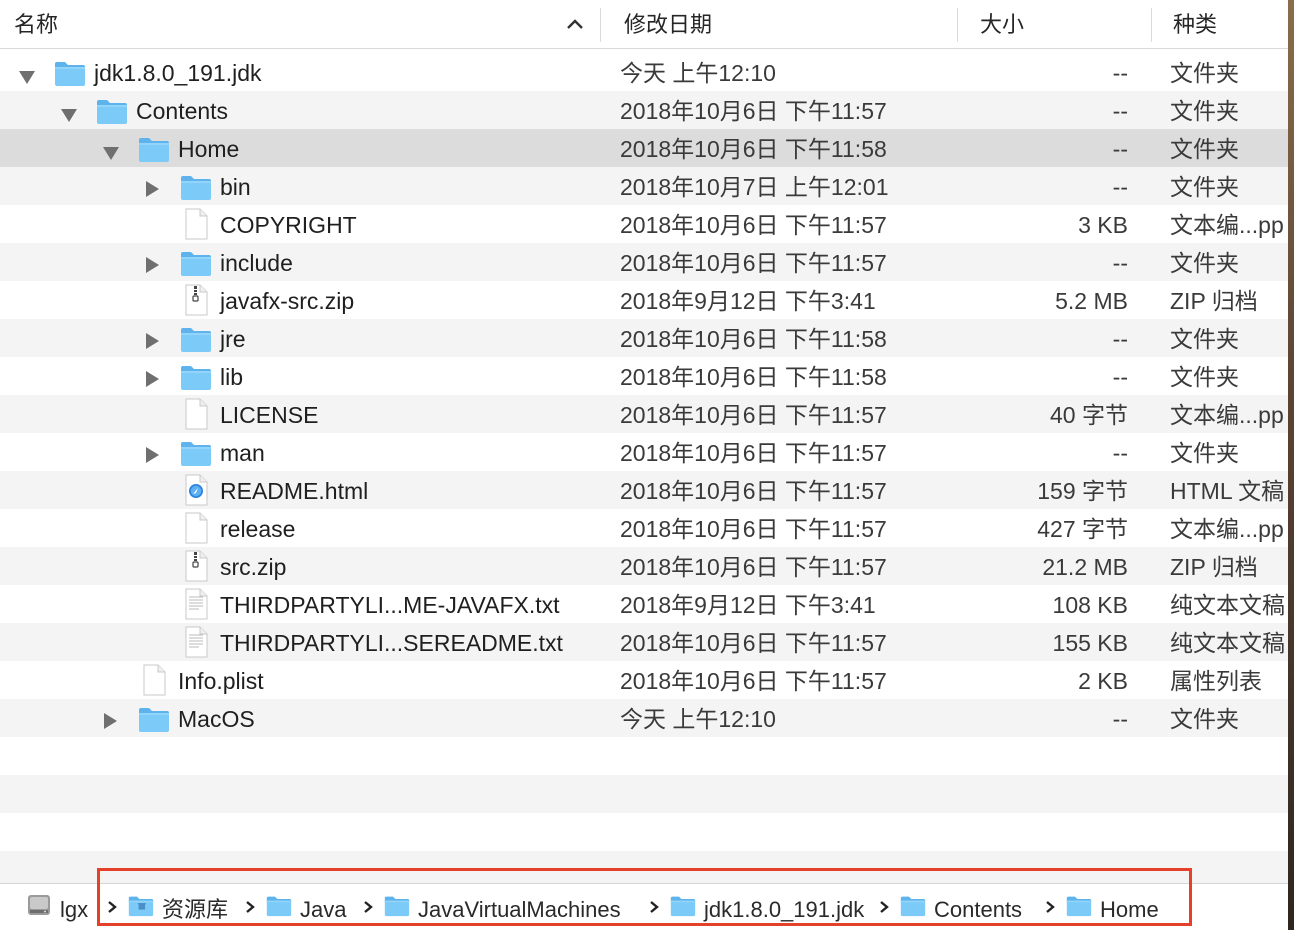 The image size is (1294, 930). What do you see at coordinates (235, 187) in the screenshot?
I see `file-name: bin` at bounding box center [235, 187].